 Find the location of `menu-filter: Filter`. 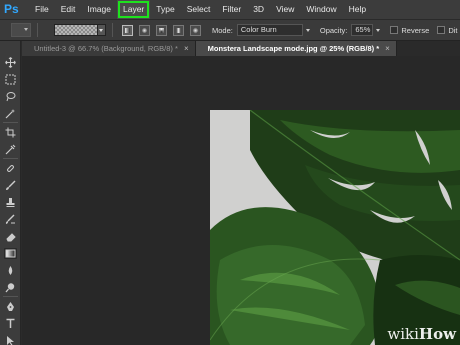

menu-filter: Filter is located at coordinates (231, 9).